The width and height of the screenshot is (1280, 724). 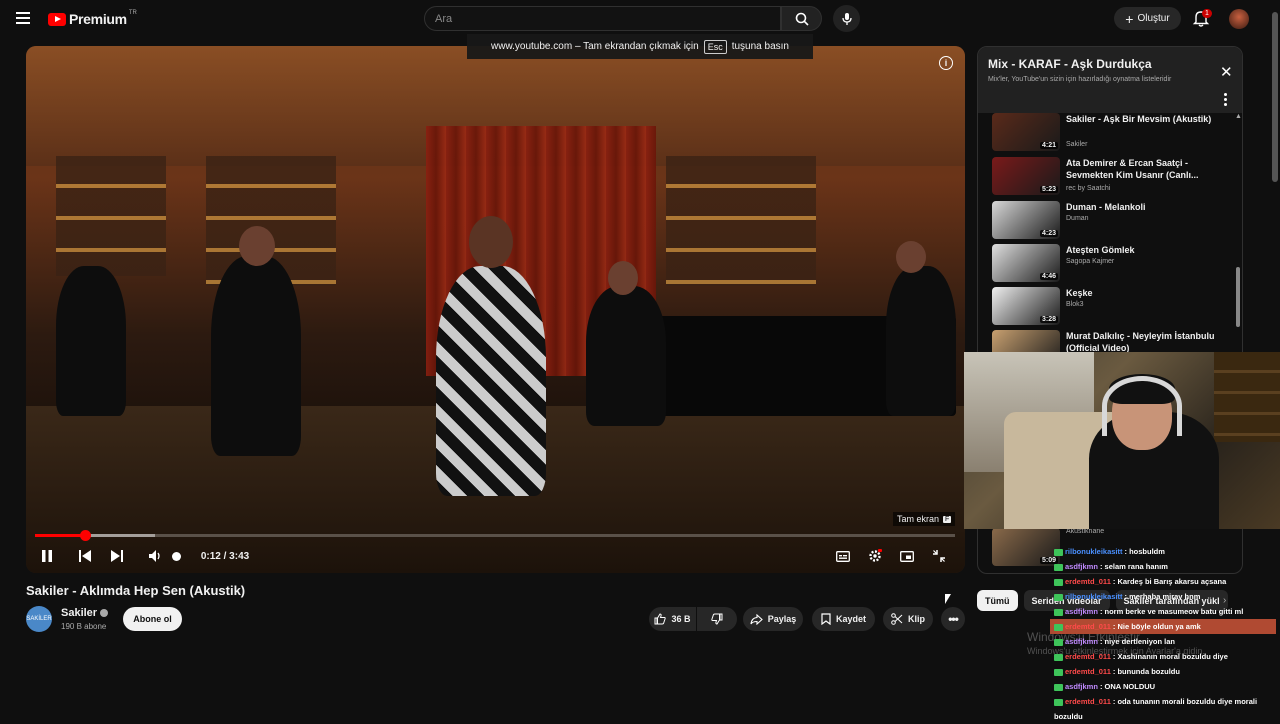 I want to click on playlist-item-thumbnail: 4:21, so click(x=1026, y=132).